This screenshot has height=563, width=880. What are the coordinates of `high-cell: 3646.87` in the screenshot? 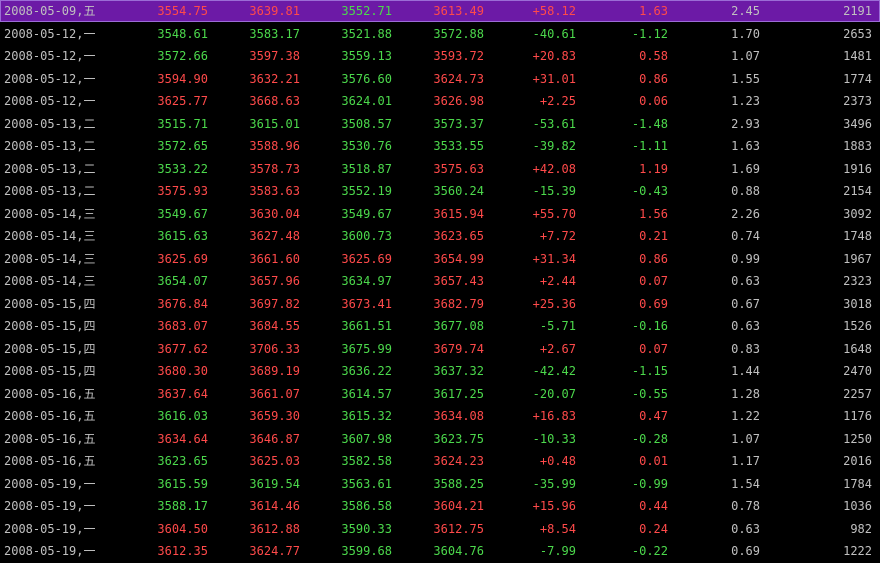 It's located at (274, 438).